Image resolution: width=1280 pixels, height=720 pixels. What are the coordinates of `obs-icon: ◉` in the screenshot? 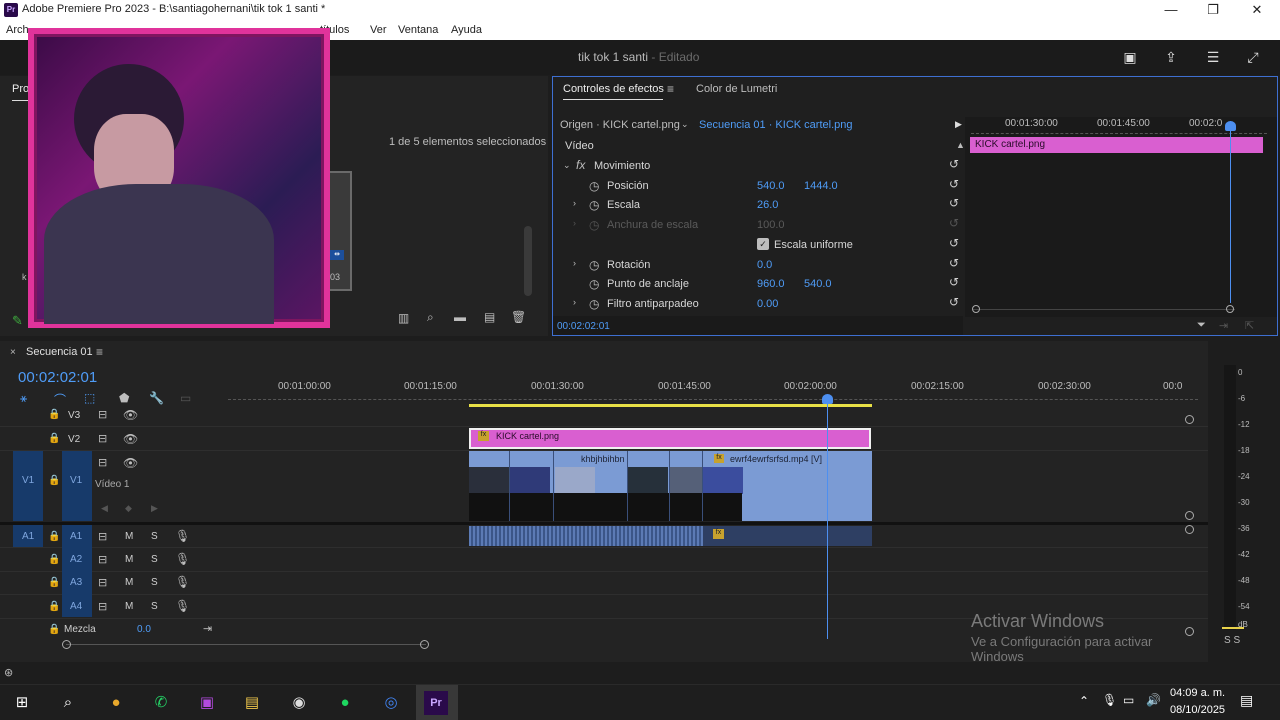 It's located at (299, 703).